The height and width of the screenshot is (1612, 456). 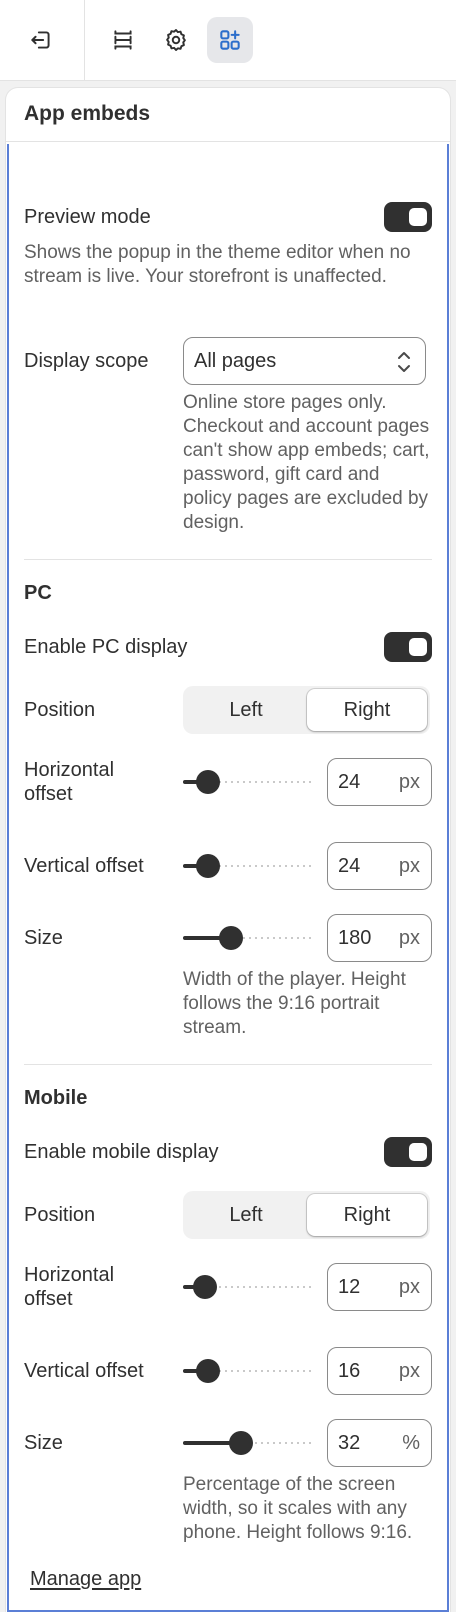 I want to click on app-embeds-button, so click(x=230, y=40).